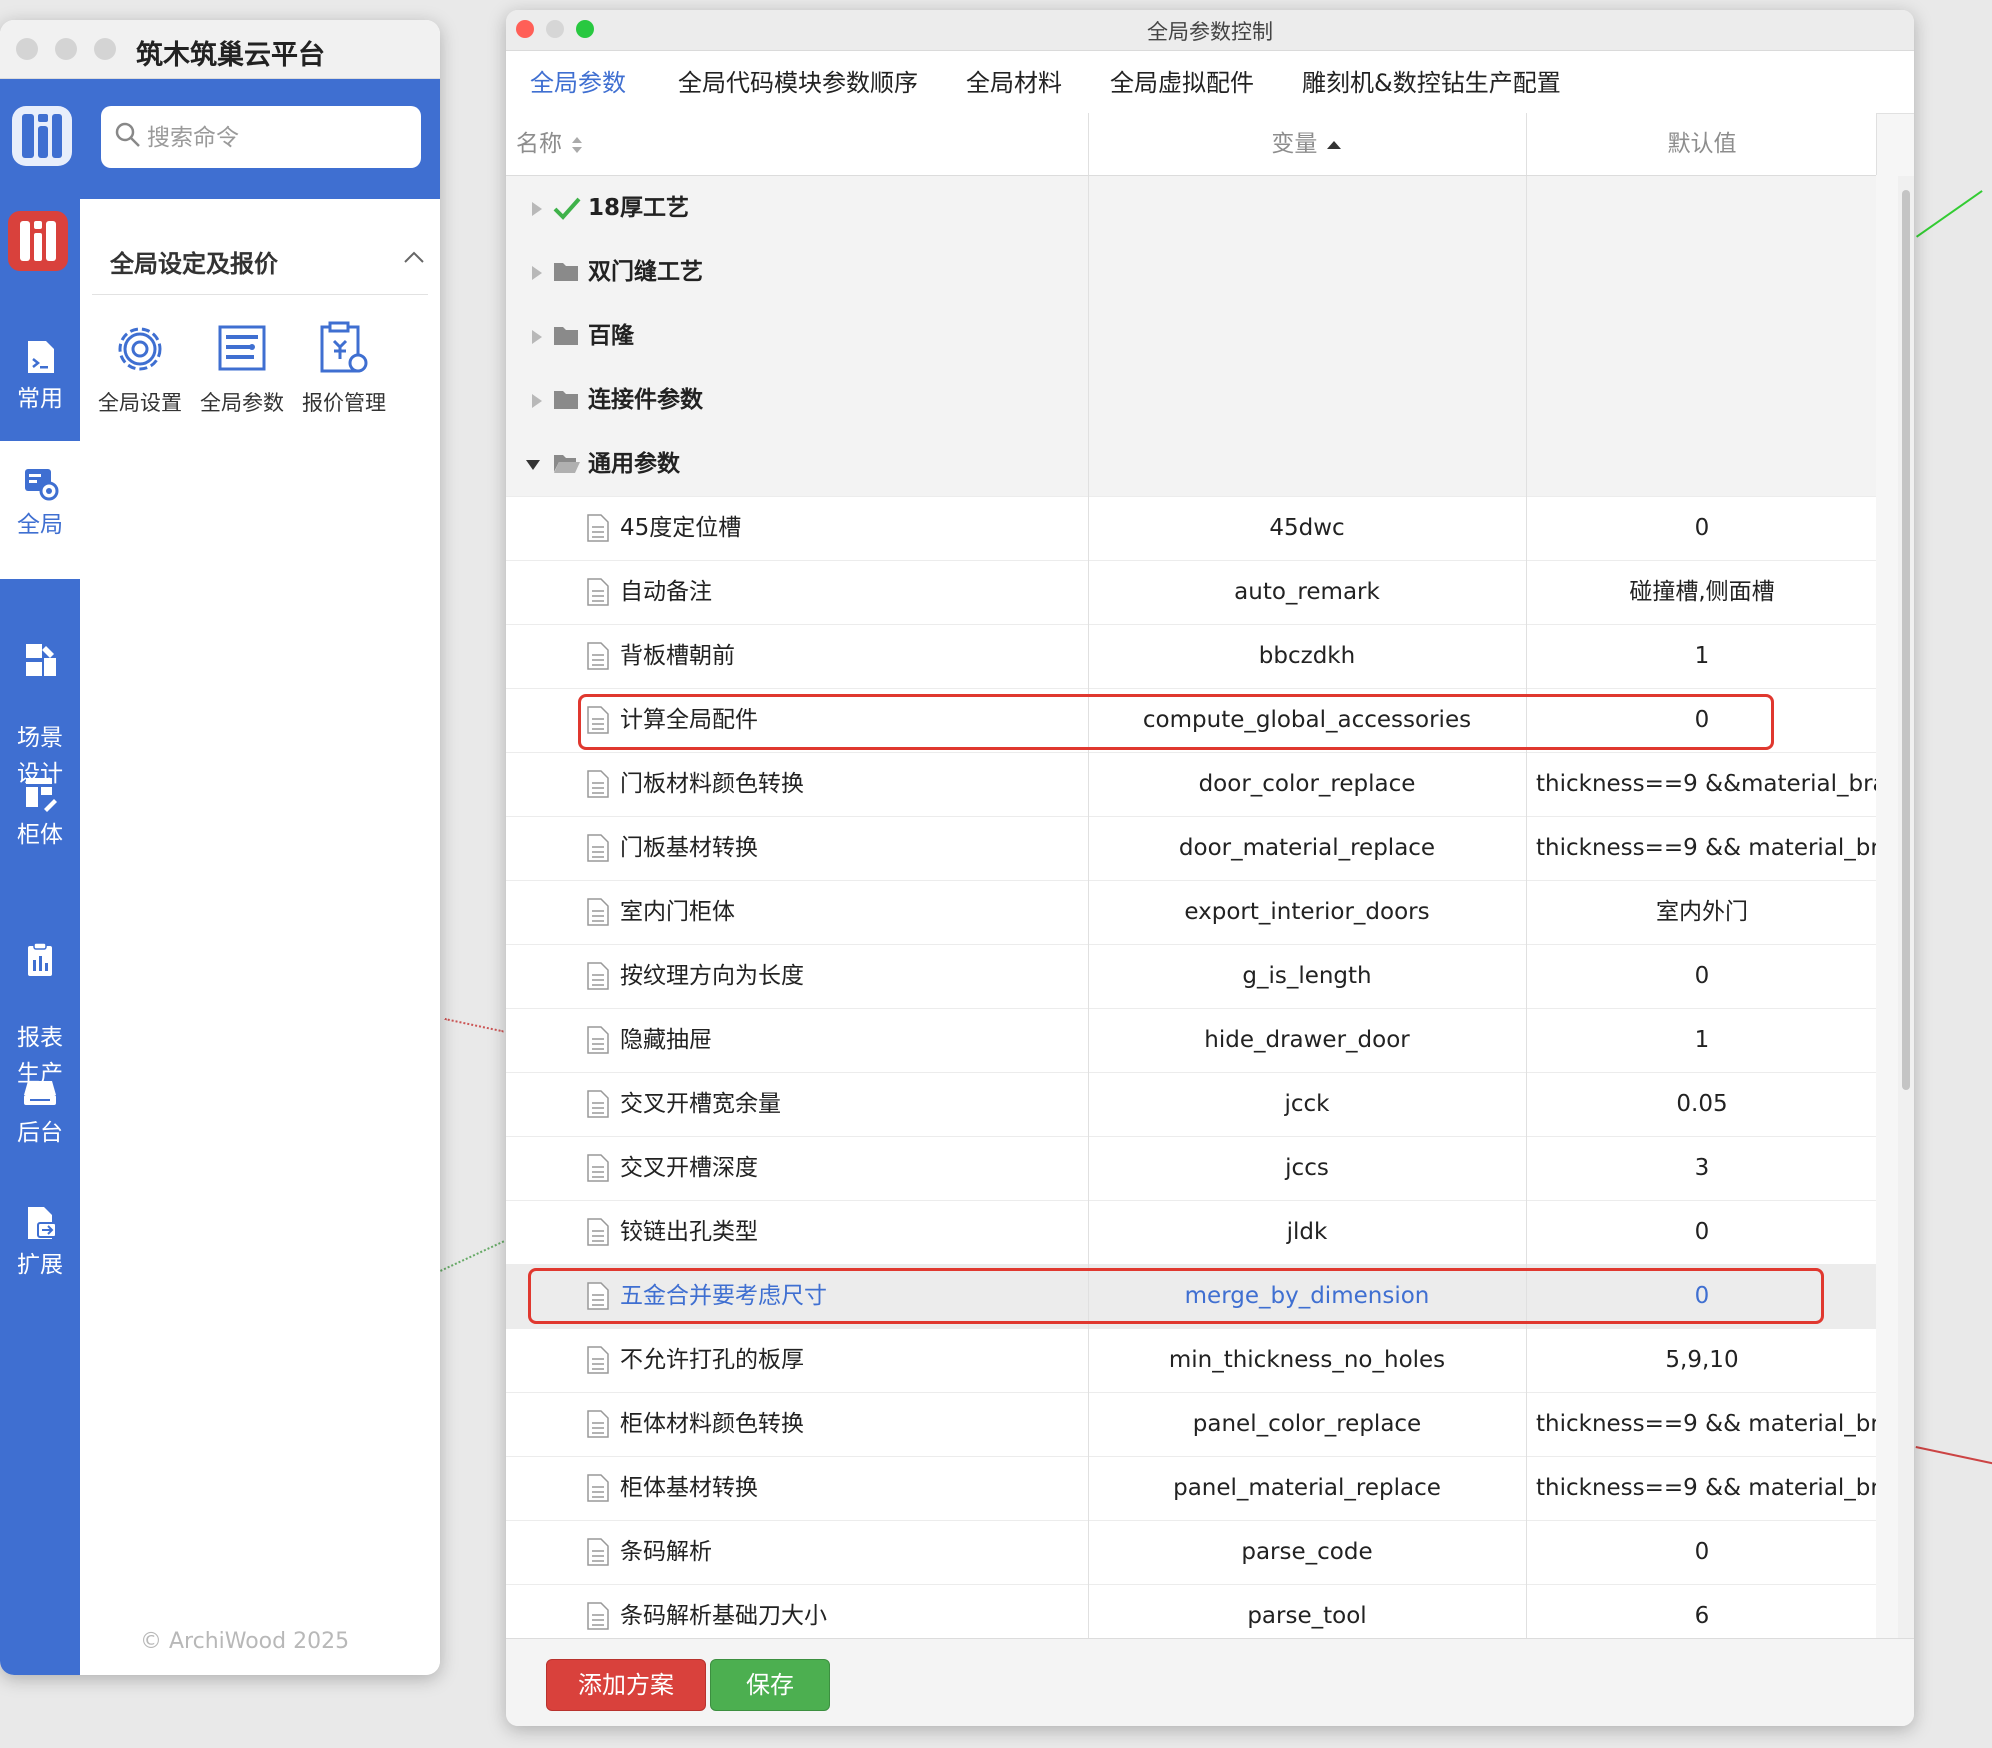 The image size is (1992, 1748). Describe the element at coordinates (1949, 214) in the screenshot. I see `background-line` at that location.